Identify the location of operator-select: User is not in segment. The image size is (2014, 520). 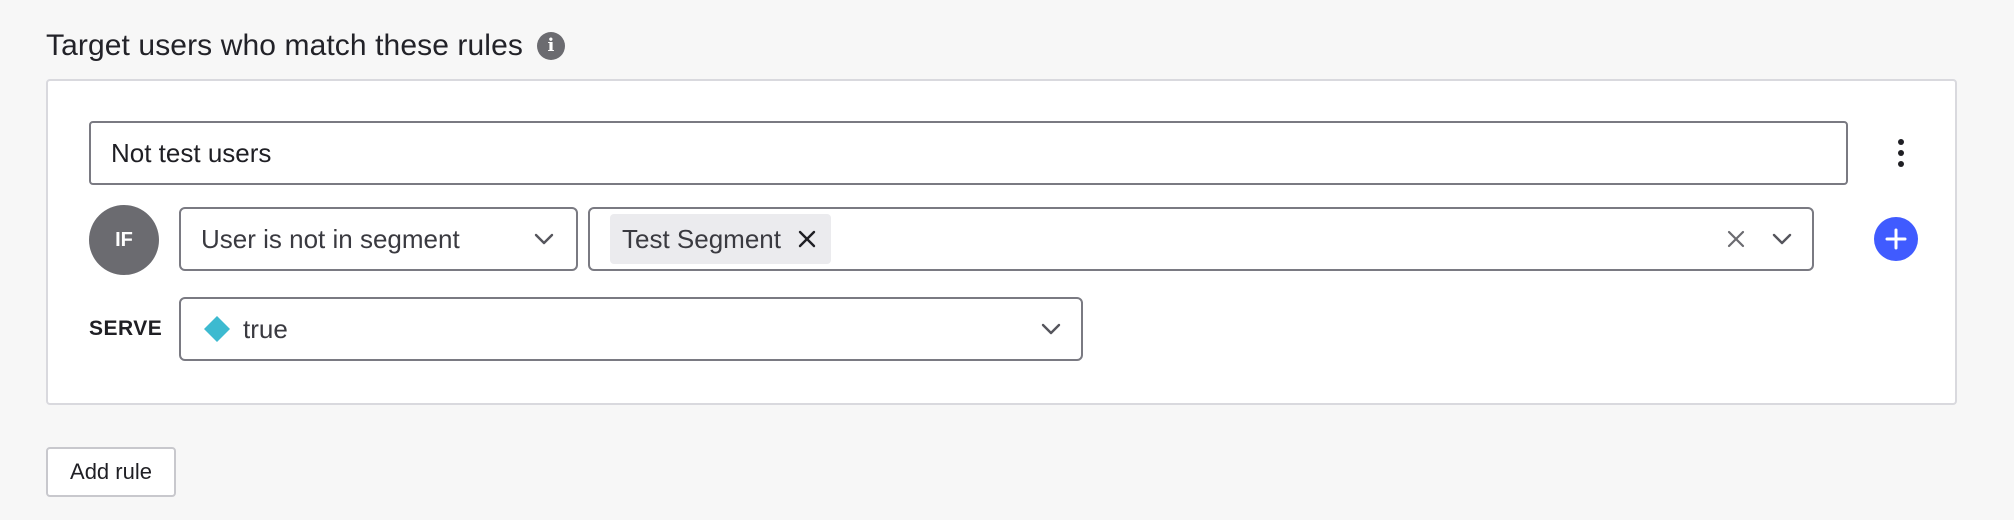
(378, 239).